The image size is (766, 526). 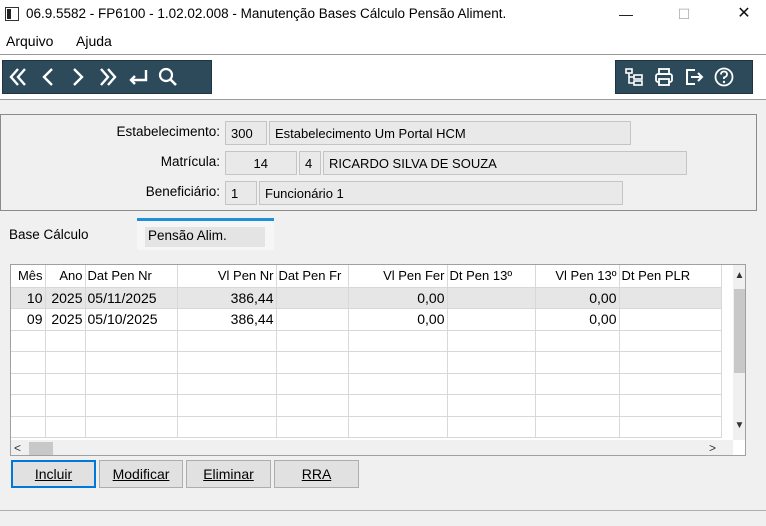 What do you see at coordinates (241, 193) in the screenshot?
I see `beneficiario-code-field: 1` at bounding box center [241, 193].